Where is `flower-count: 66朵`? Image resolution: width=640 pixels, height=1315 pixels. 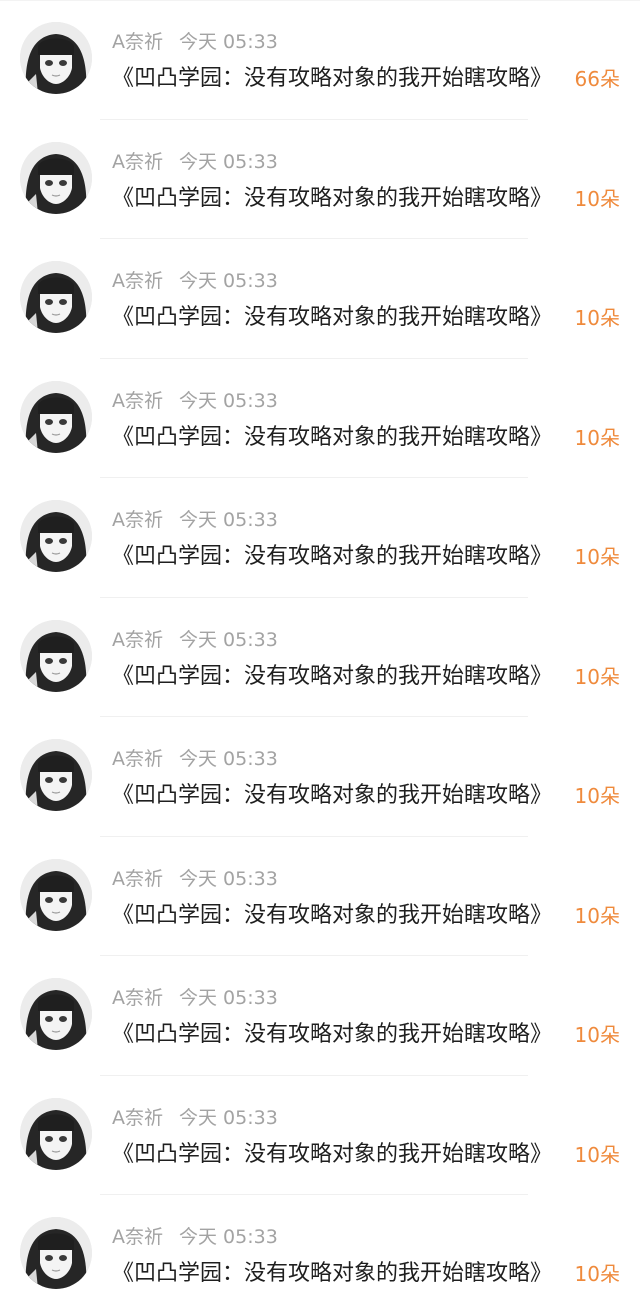
flower-count: 66朵 is located at coordinates (597, 79).